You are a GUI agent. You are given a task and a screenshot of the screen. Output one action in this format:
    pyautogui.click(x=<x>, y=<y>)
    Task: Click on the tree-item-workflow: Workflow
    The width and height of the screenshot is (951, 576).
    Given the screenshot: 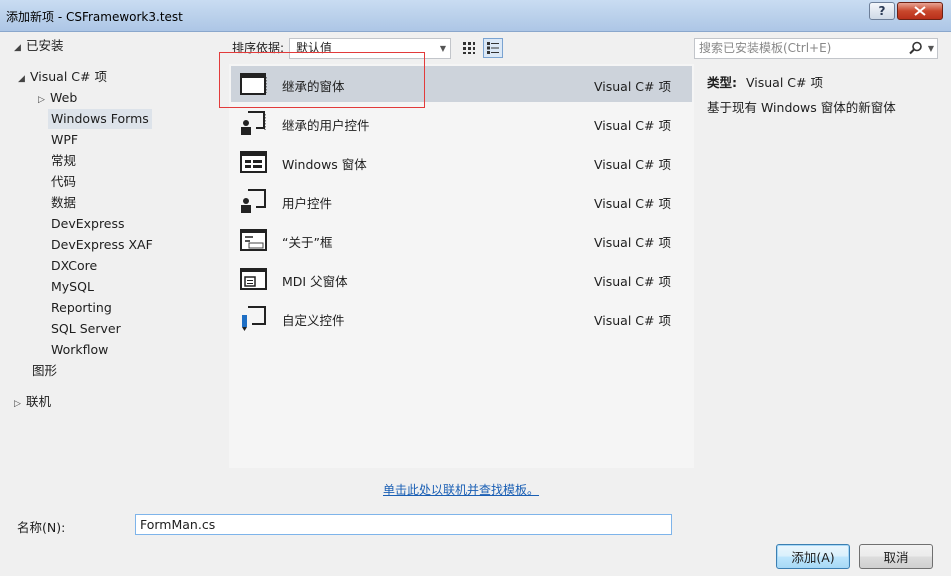 What is the action you would take?
    pyautogui.click(x=79, y=350)
    